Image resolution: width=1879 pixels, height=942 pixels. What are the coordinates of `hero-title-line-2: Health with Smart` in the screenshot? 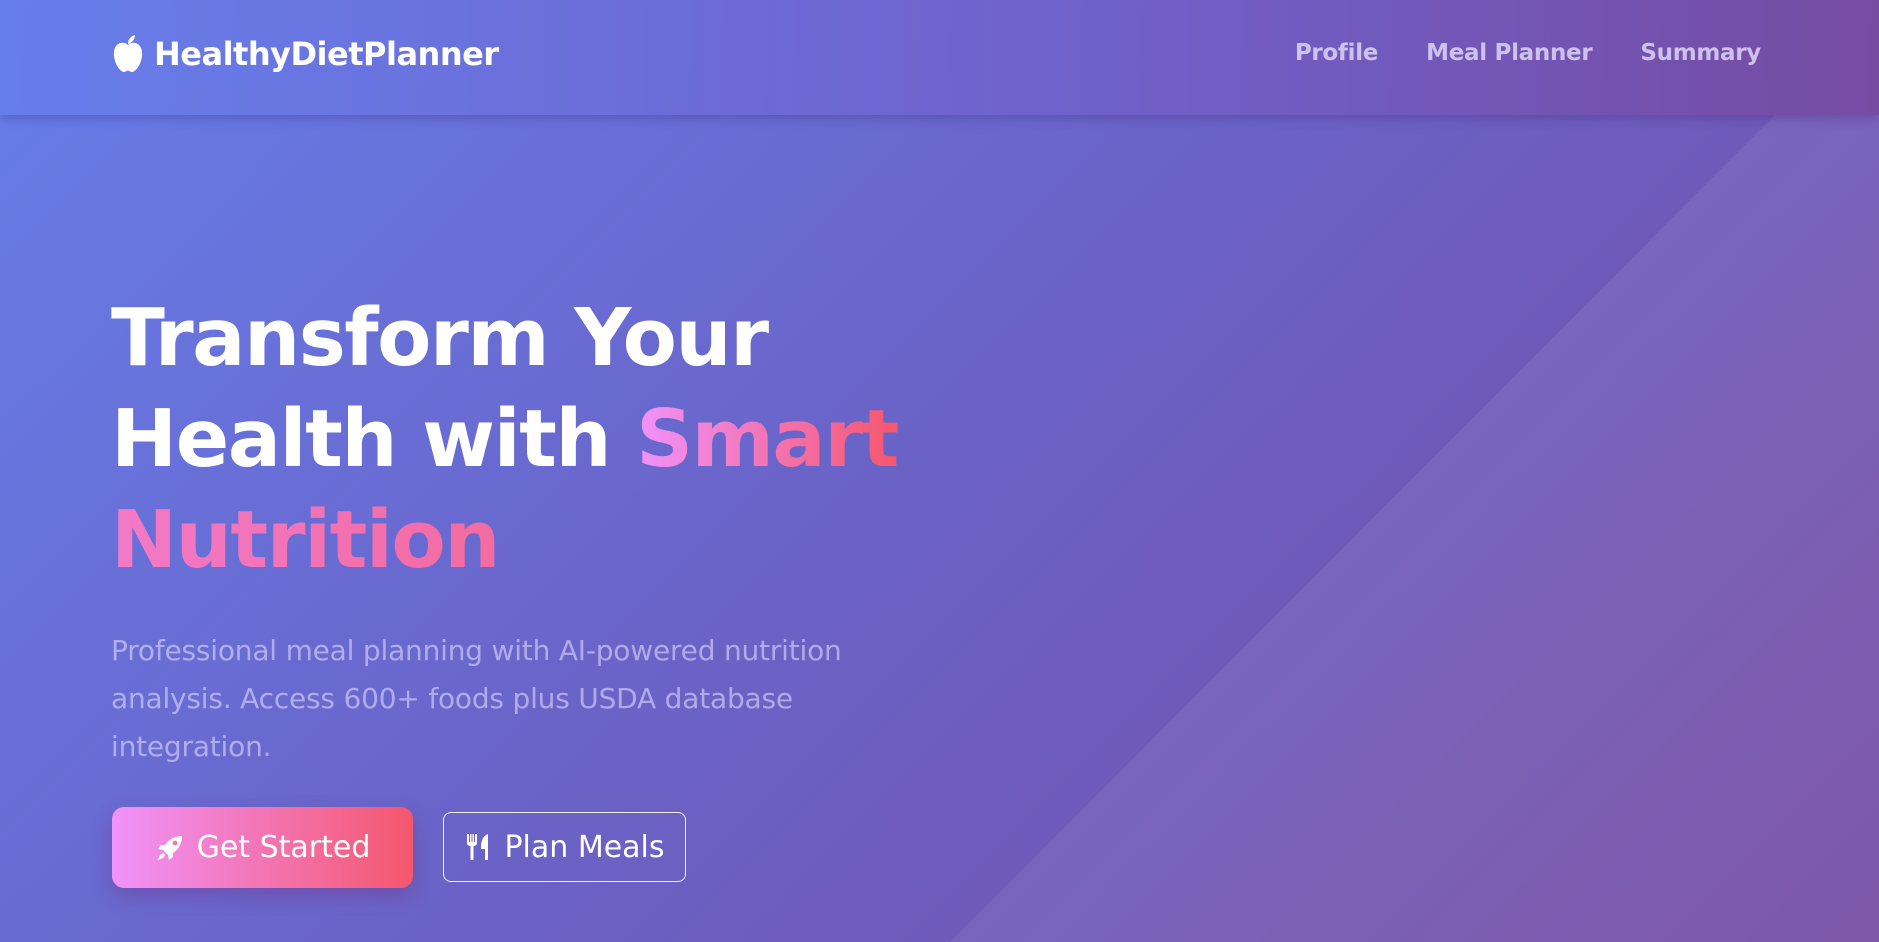 It's located at (561, 439).